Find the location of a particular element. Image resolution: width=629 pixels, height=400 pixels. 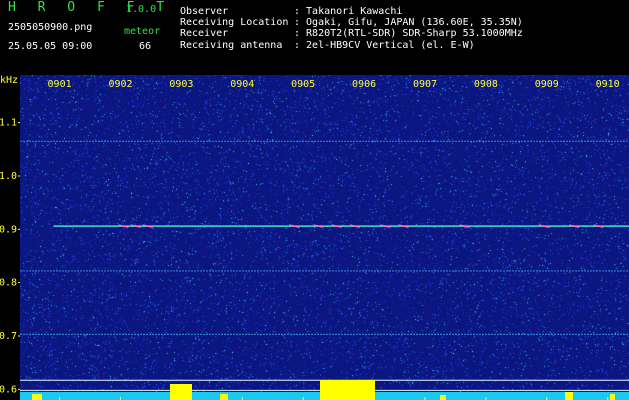

x-tick-label: 0910 is located at coordinates (608, 84).